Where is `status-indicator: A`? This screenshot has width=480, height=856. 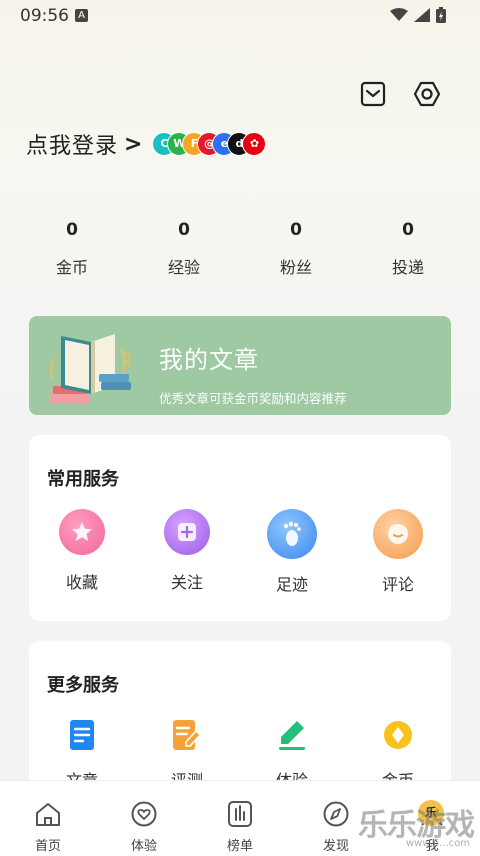 status-indicator: A is located at coordinates (81, 15).